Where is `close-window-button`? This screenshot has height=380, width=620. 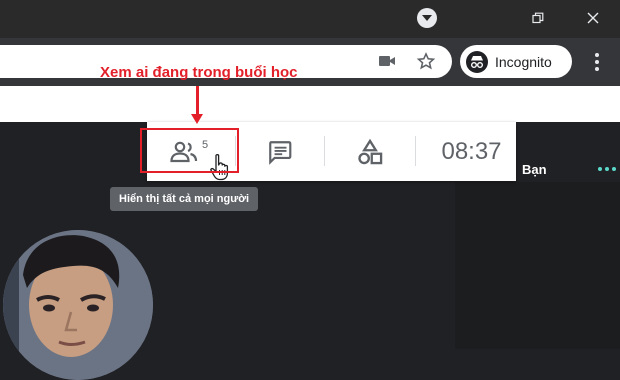 close-window-button is located at coordinates (593, 18).